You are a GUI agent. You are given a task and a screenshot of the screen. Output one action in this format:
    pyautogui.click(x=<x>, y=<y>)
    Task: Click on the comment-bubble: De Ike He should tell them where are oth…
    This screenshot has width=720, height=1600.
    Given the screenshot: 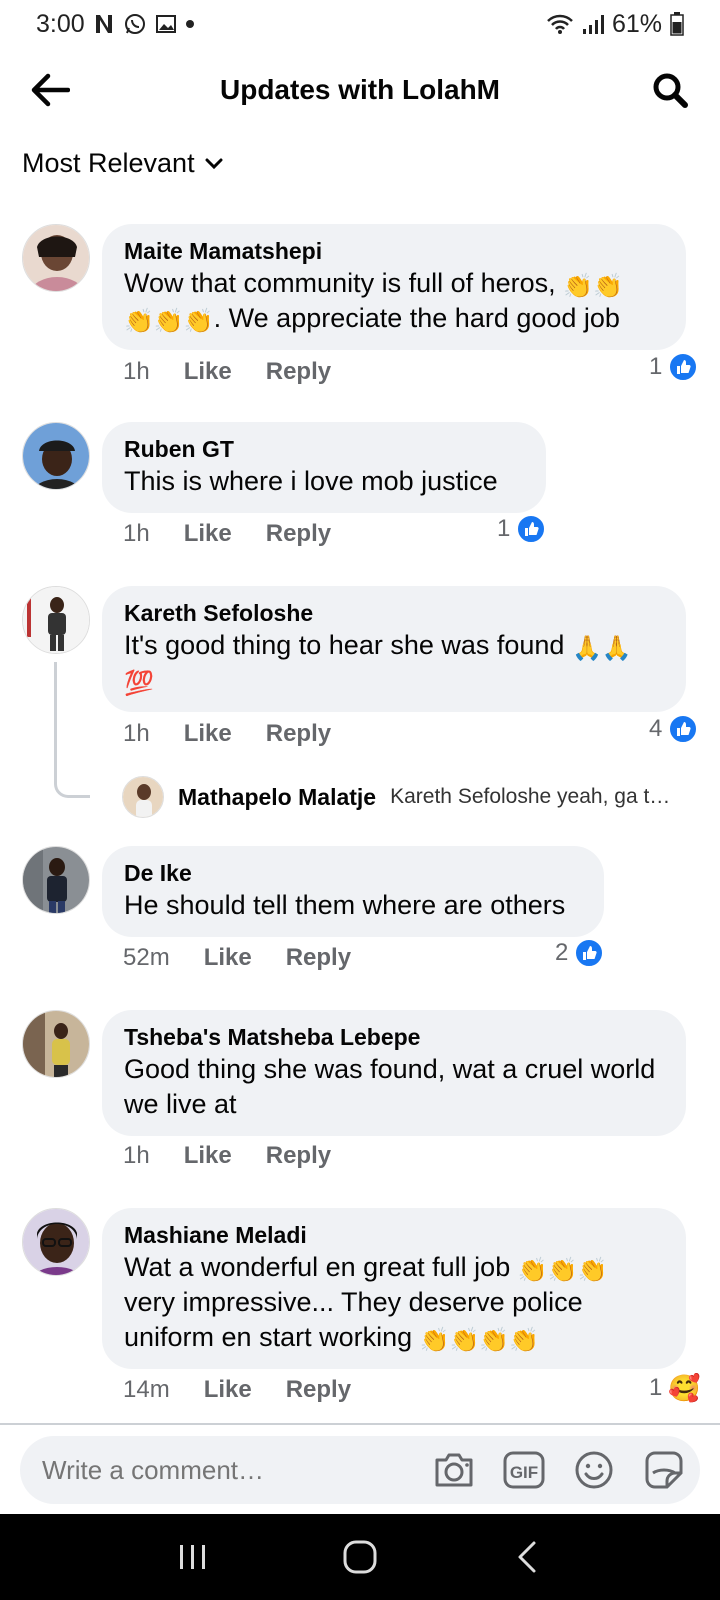 What is the action you would take?
    pyautogui.click(x=353, y=891)
    